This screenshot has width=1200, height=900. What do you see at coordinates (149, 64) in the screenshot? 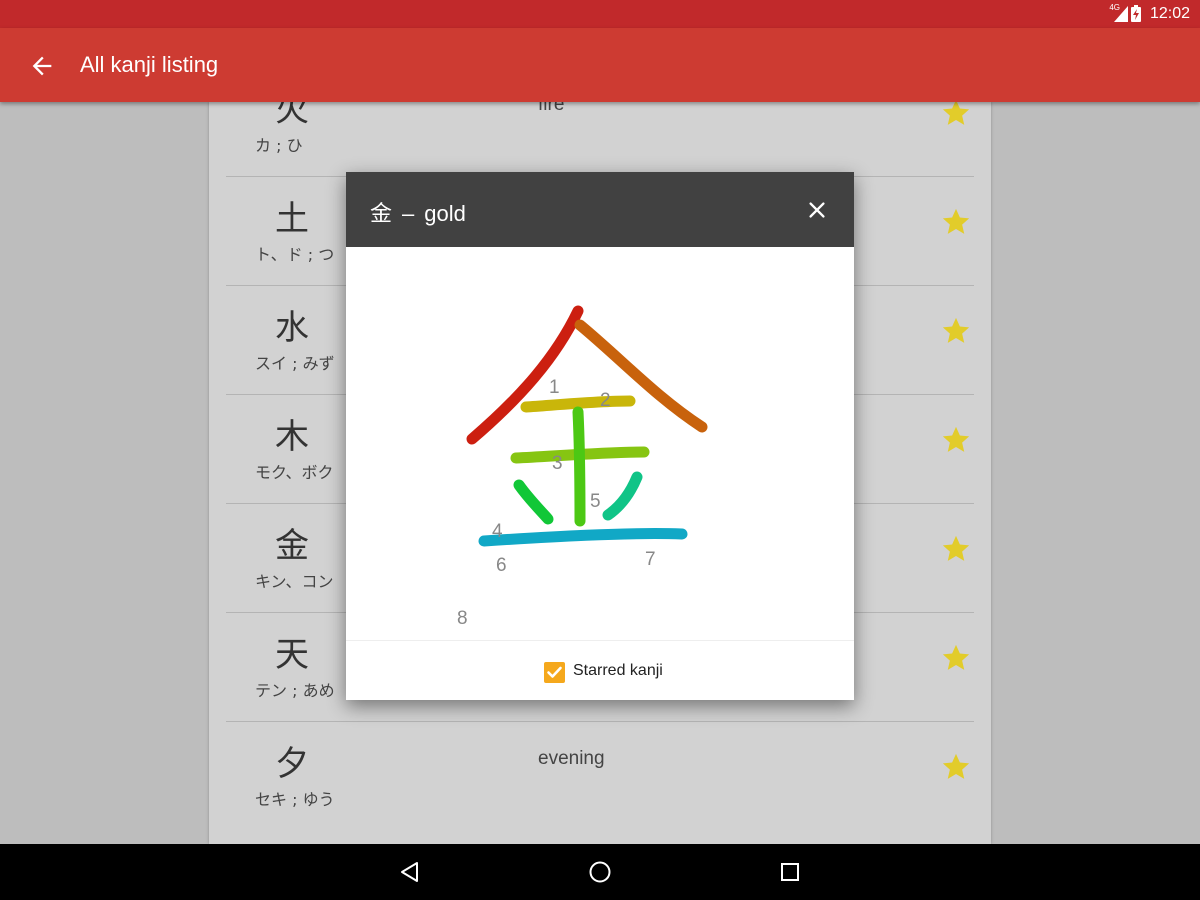
I see `page-title: All kanji listing` at bounding box center [149, 64].